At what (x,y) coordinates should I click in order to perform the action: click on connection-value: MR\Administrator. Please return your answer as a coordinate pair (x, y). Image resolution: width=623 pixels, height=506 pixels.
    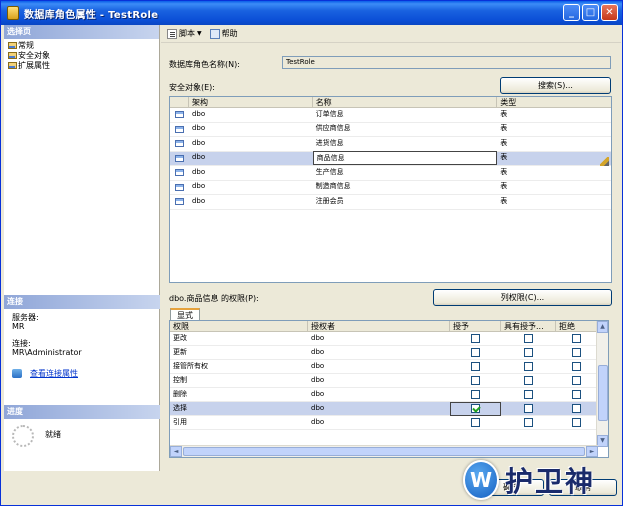
    Looking at the image, I should click on (47, 352).